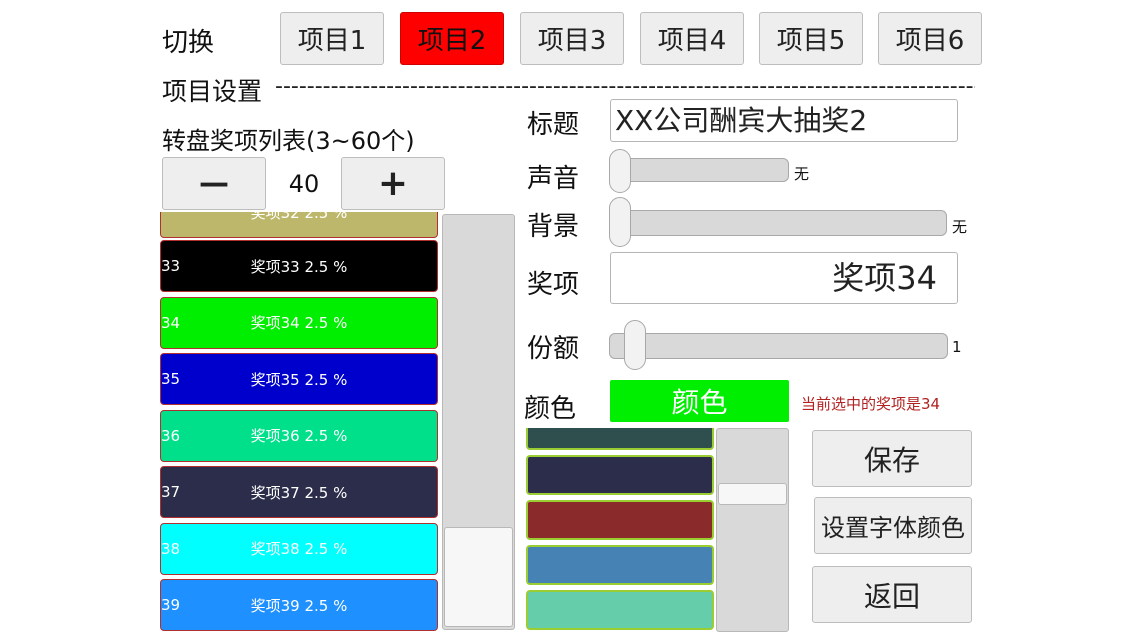  What do you see at coordinates (304, 184) in the screenshot?
I see `prize-count: 40` at bounding box center [304, 184].